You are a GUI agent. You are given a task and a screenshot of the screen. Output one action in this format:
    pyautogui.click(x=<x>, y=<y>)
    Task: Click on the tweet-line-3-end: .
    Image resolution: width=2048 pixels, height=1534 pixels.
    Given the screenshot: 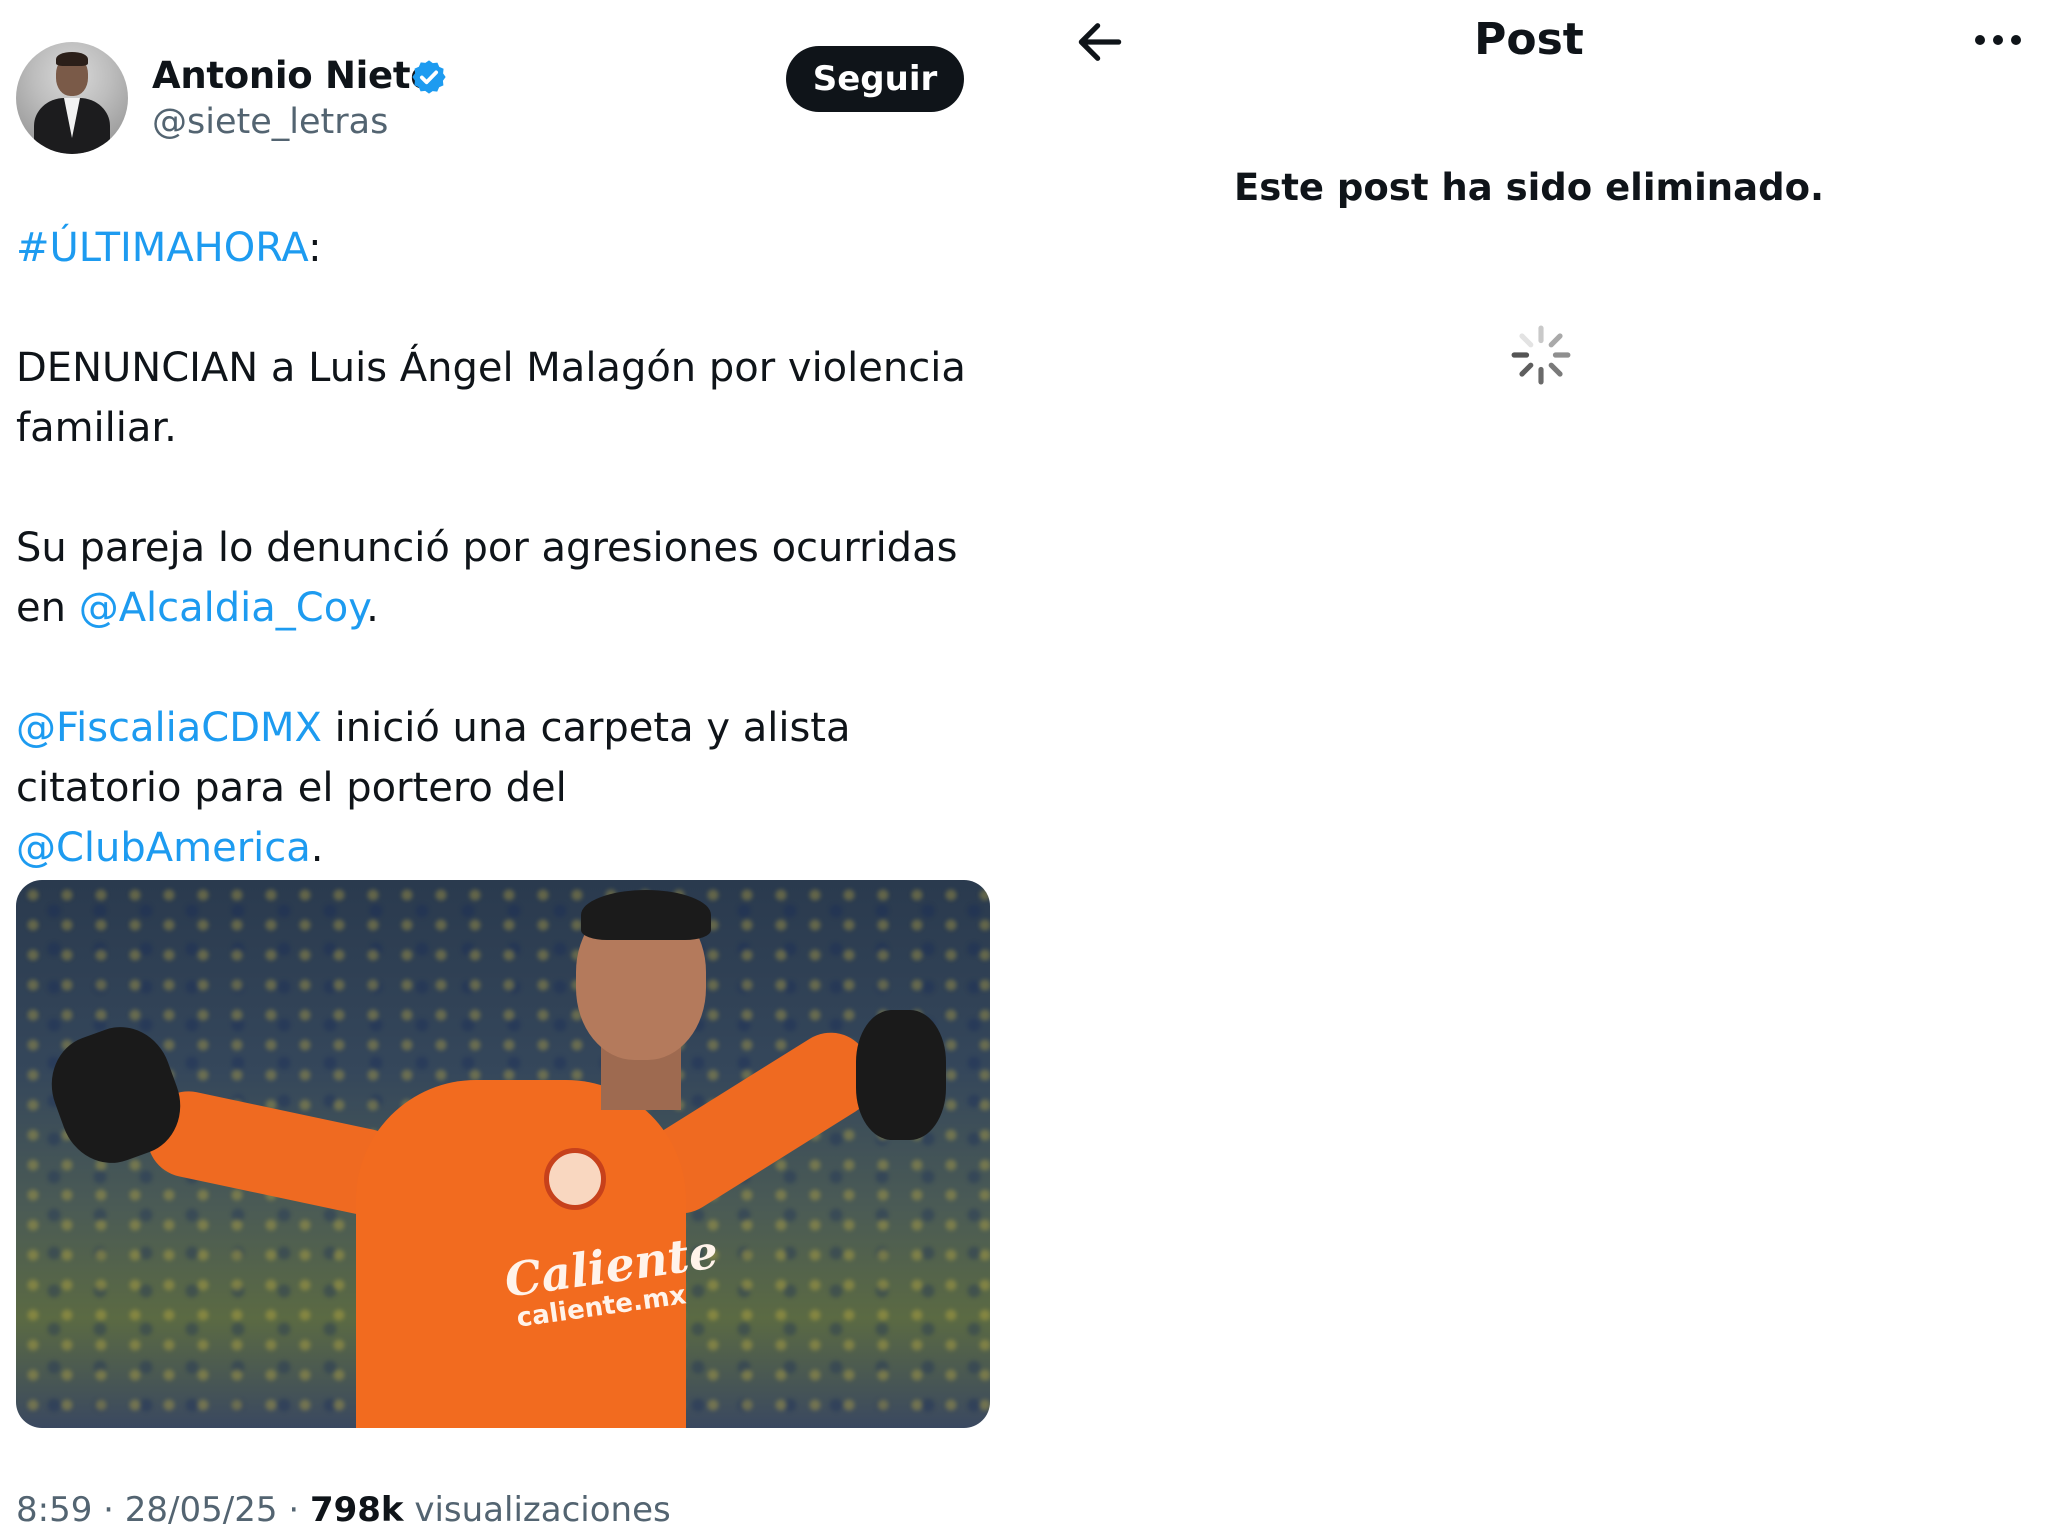 What is the action you would take?
    pyautogui.click(x=317, y=848)
    